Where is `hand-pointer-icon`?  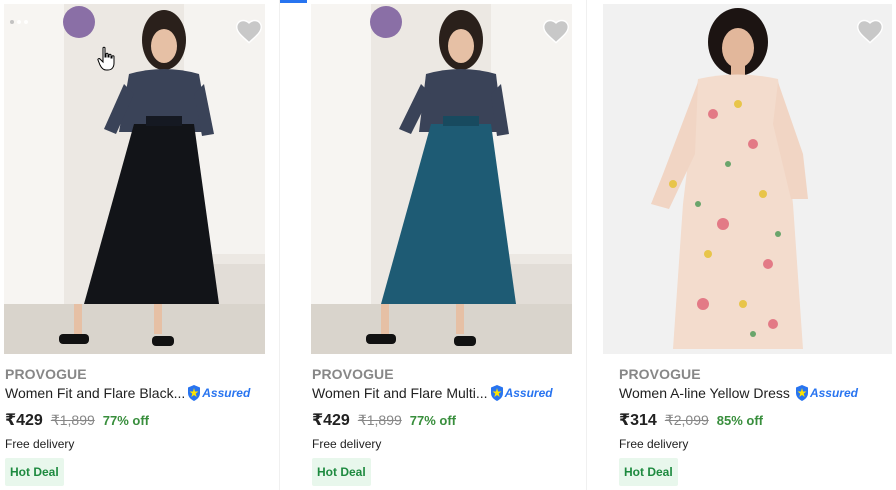 hand-pointer-icon is located at coordinates (106, 58).